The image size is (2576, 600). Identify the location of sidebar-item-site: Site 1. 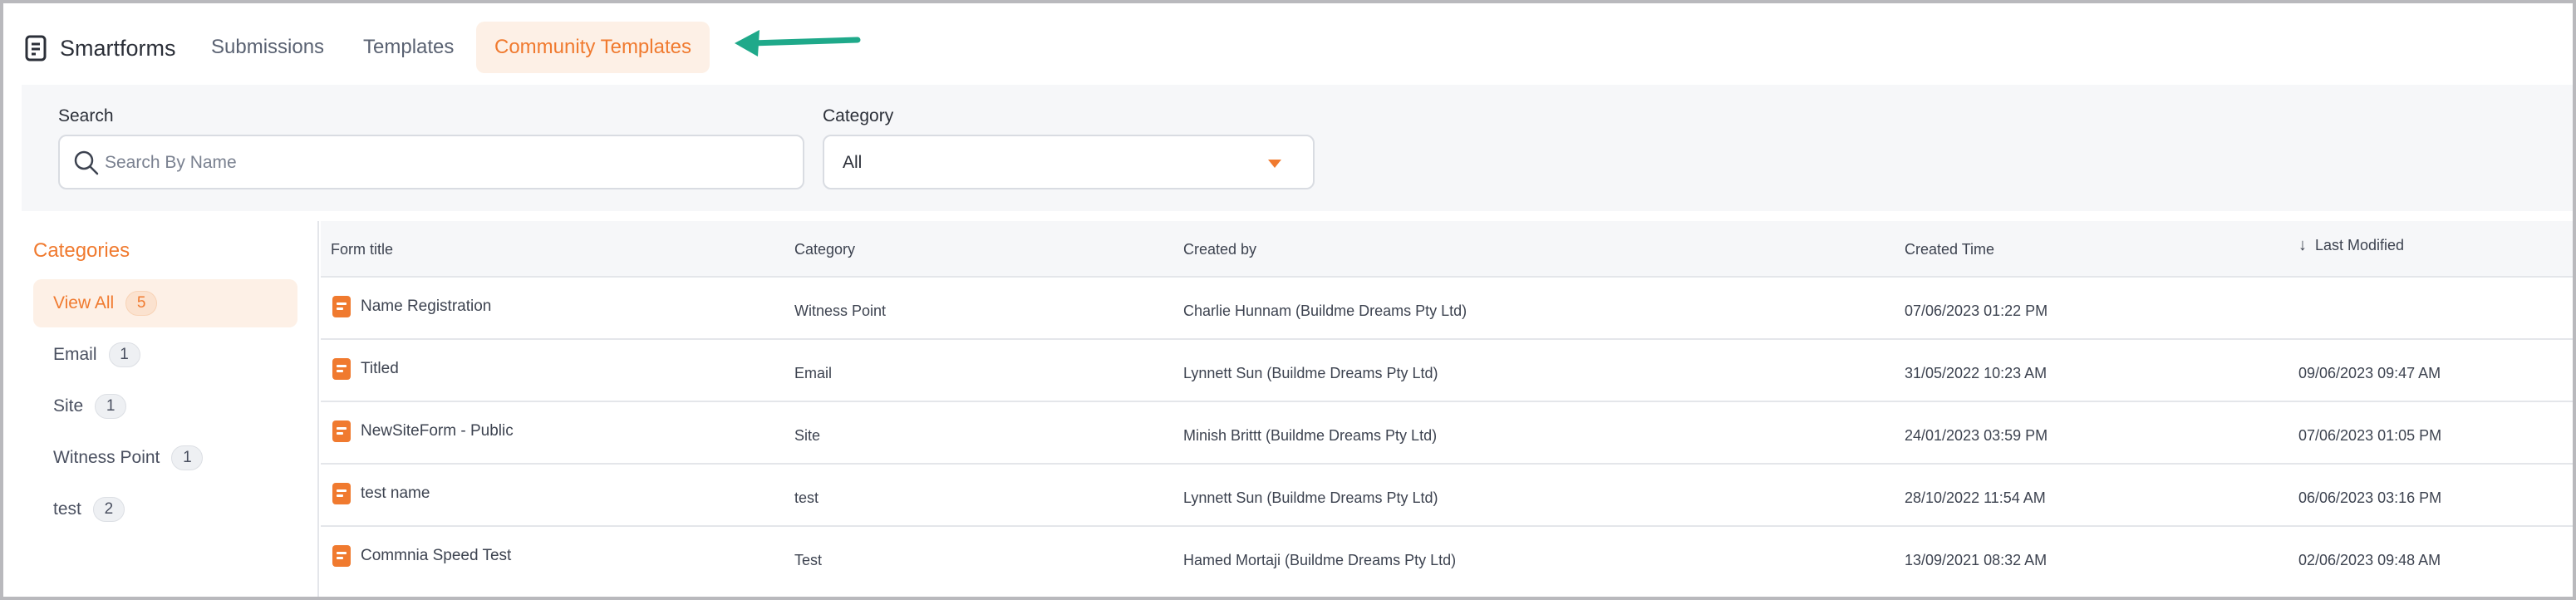
(165, 406).